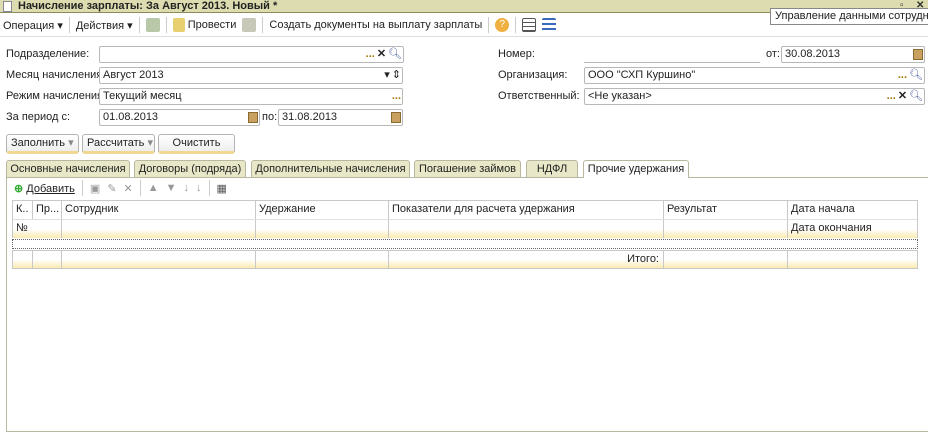 The image size is (928, 432). Describe the element at coordinates (152, 25) in the screenshot. I see `save-icon` at that location.